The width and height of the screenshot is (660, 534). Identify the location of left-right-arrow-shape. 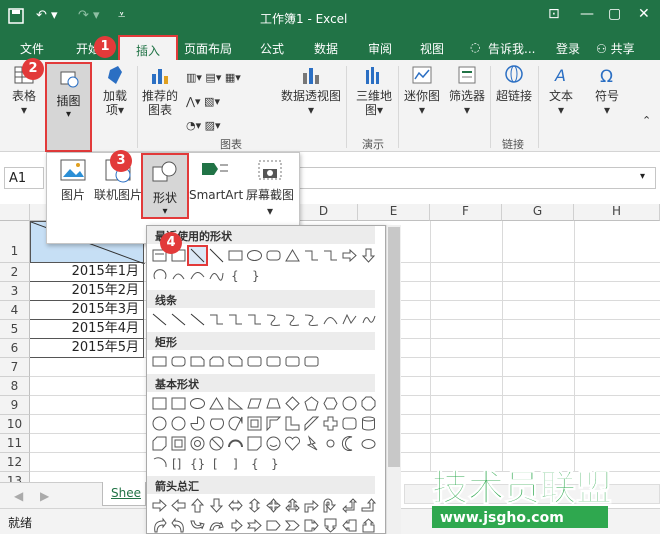
(235, 505).